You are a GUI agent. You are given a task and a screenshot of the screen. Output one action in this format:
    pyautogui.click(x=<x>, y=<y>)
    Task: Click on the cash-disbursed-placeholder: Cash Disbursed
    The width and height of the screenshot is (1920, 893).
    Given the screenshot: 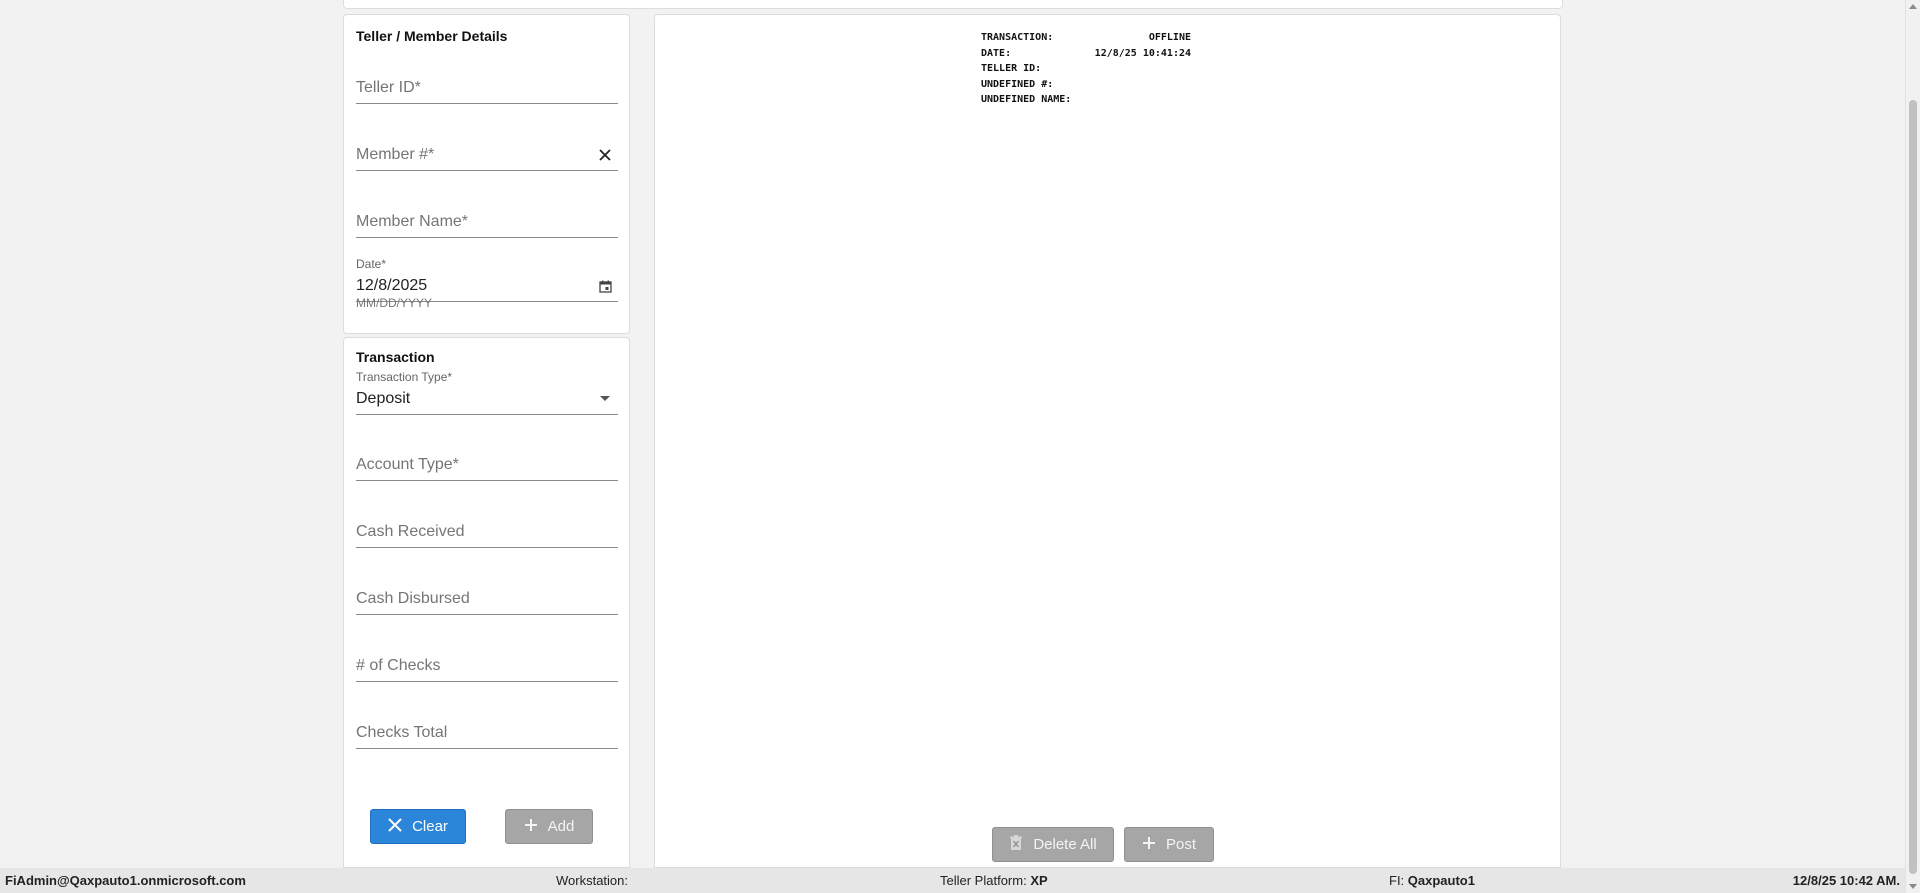 What is the action you would take?
    pyautogui.click(x=413, y=598)
    